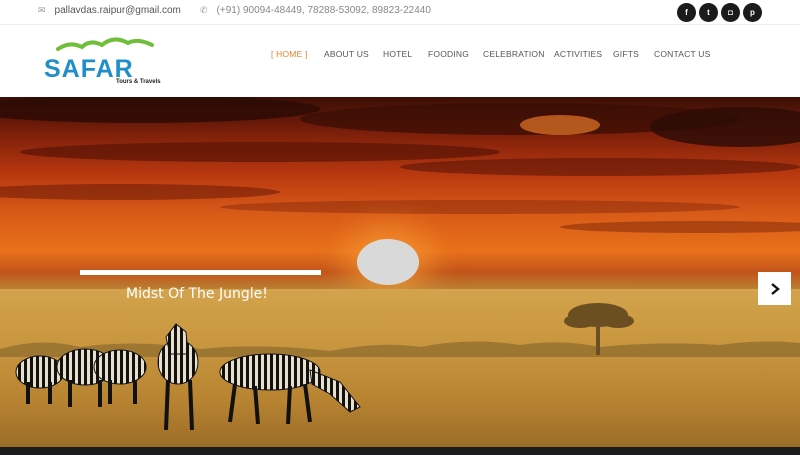 This screenshot has height=455, width=800. What do you see at coordinates (200, 272) in the screenshot?
I see `caption-bar` at bounding box center [200, 272].